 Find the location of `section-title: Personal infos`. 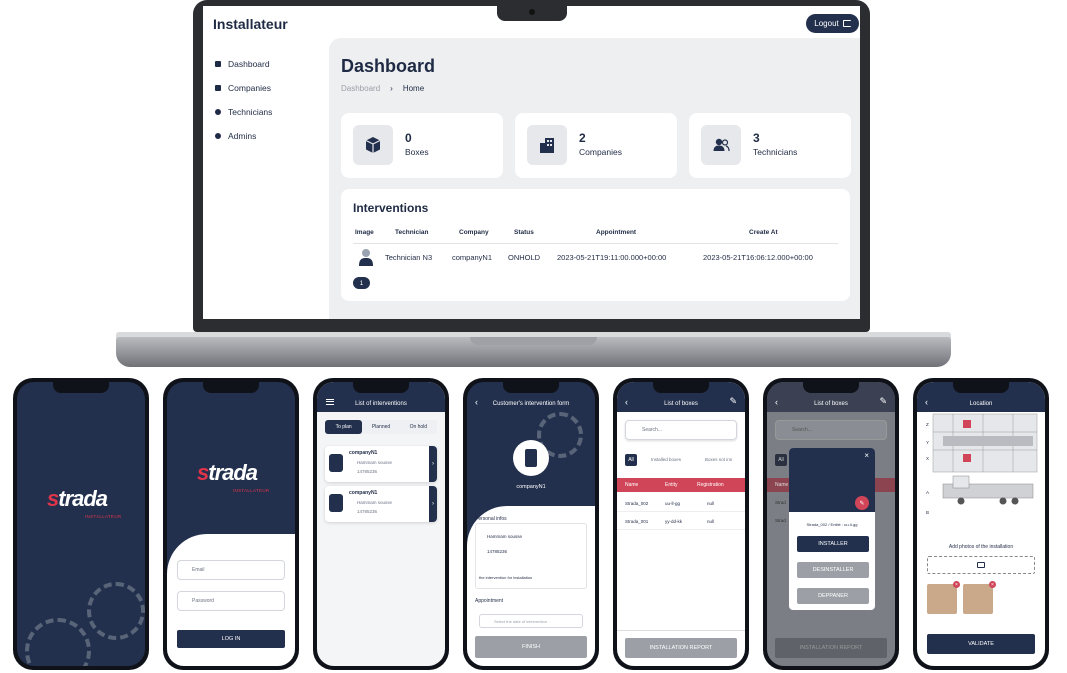

section-title: Personal infos is located at coordinates (491, 519).